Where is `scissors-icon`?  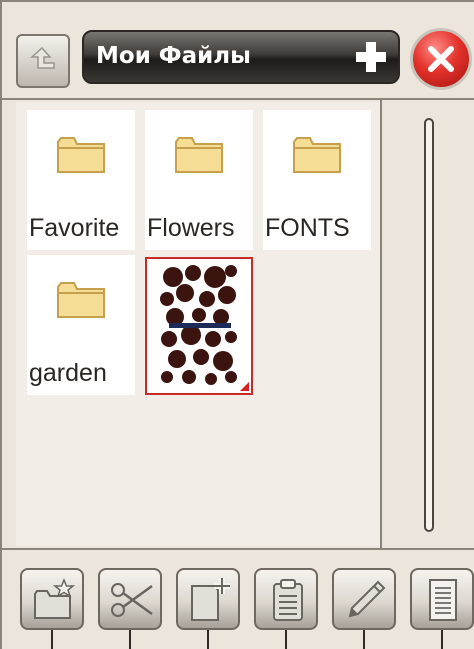
scissors-icon is located at coordinates (132, 600).